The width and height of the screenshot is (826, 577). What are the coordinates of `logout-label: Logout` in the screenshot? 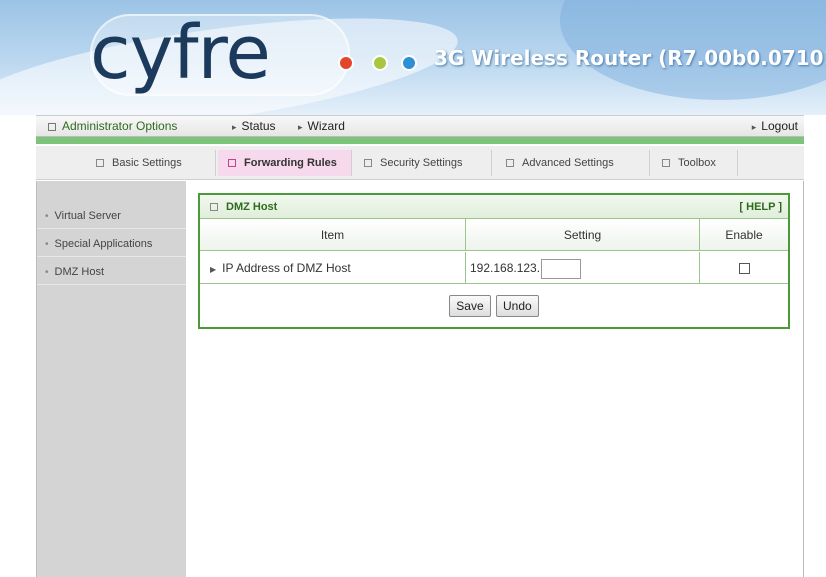 It's located at (779, 126).